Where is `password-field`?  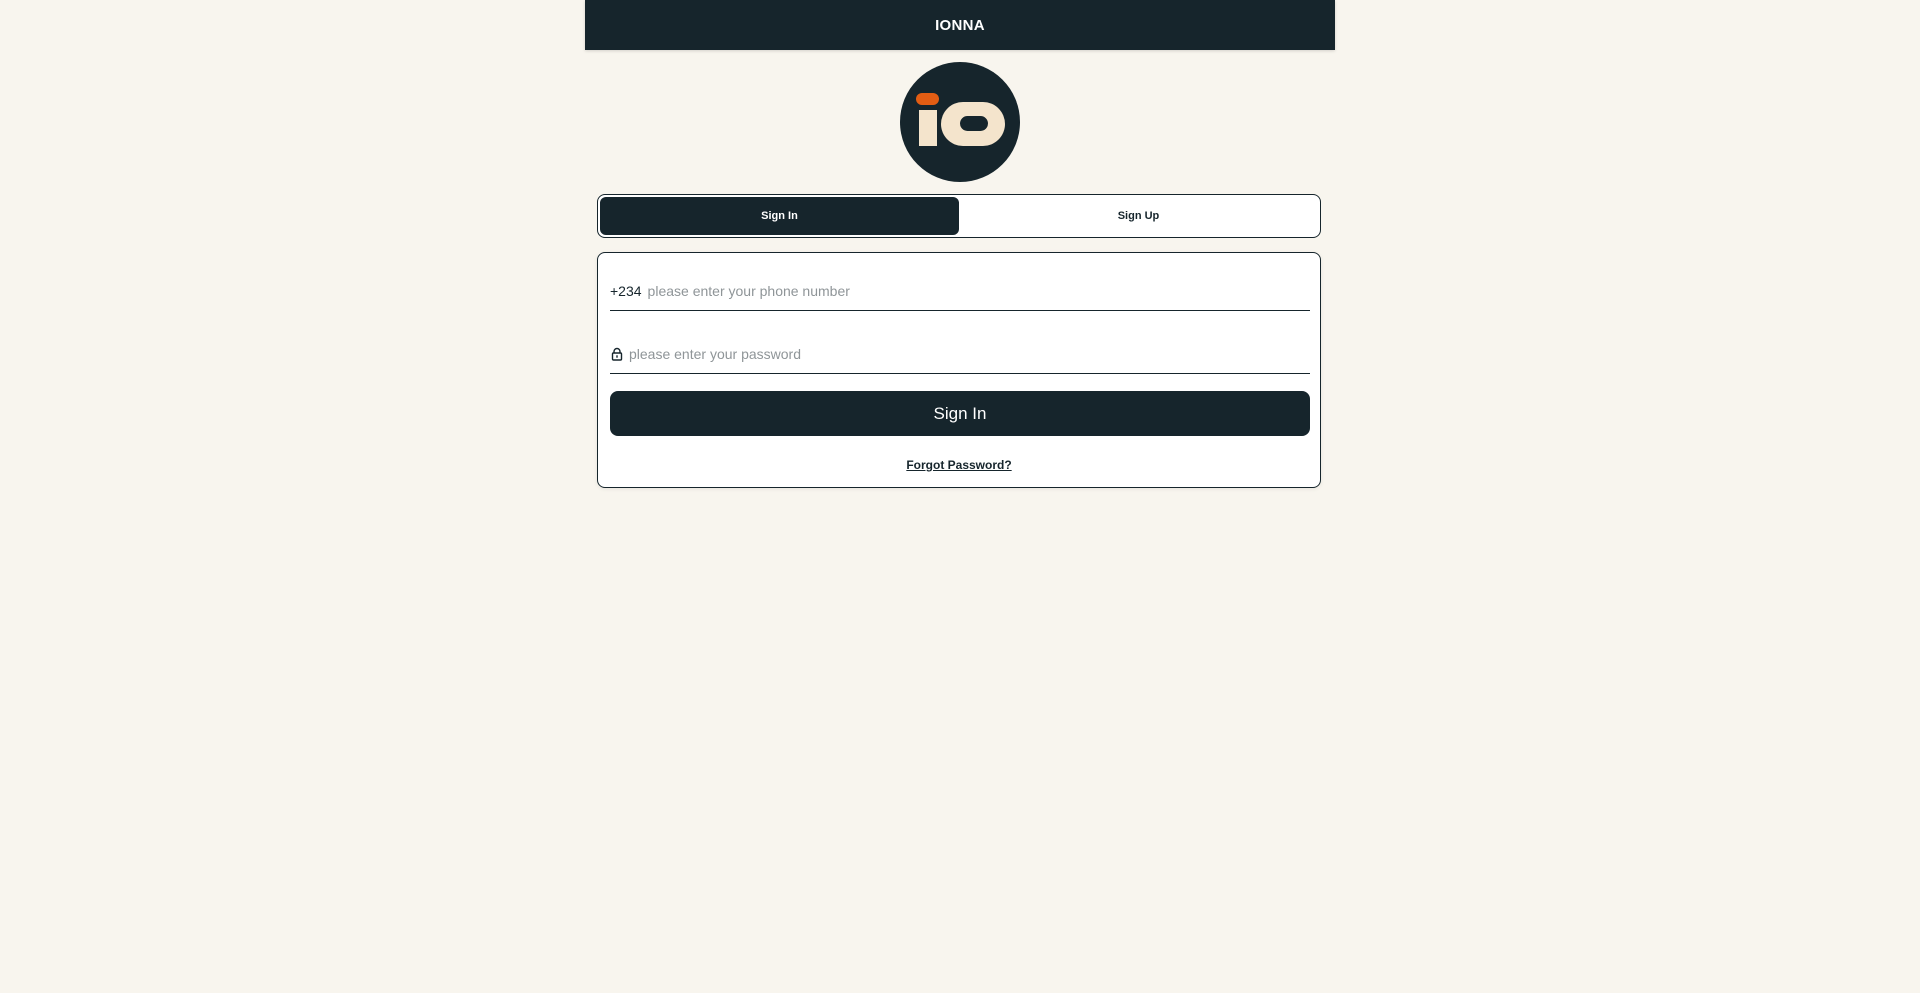
password-field is located at coordinates (960, 354).